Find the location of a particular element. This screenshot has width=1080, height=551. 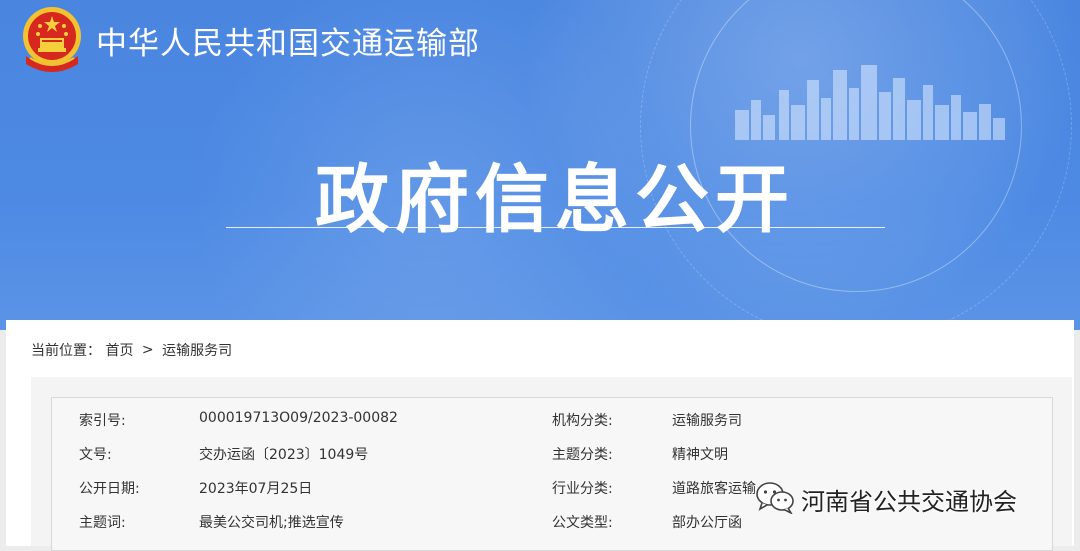

field-value: 运输服务司 is located at coordinates (707, 421).